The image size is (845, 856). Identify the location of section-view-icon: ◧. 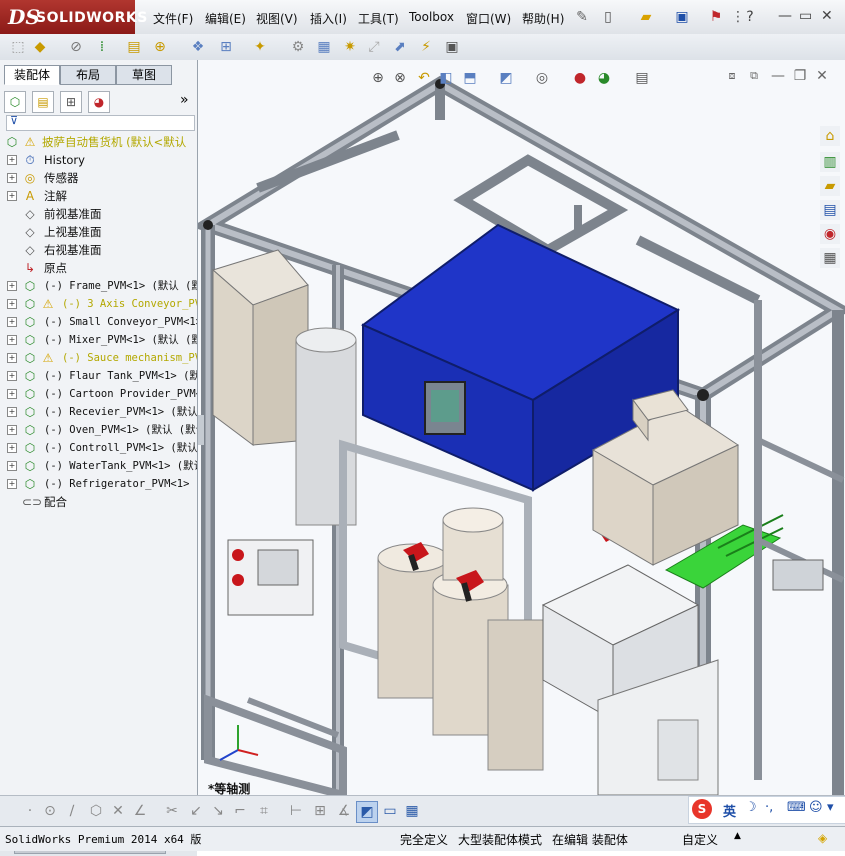
(446, 78).